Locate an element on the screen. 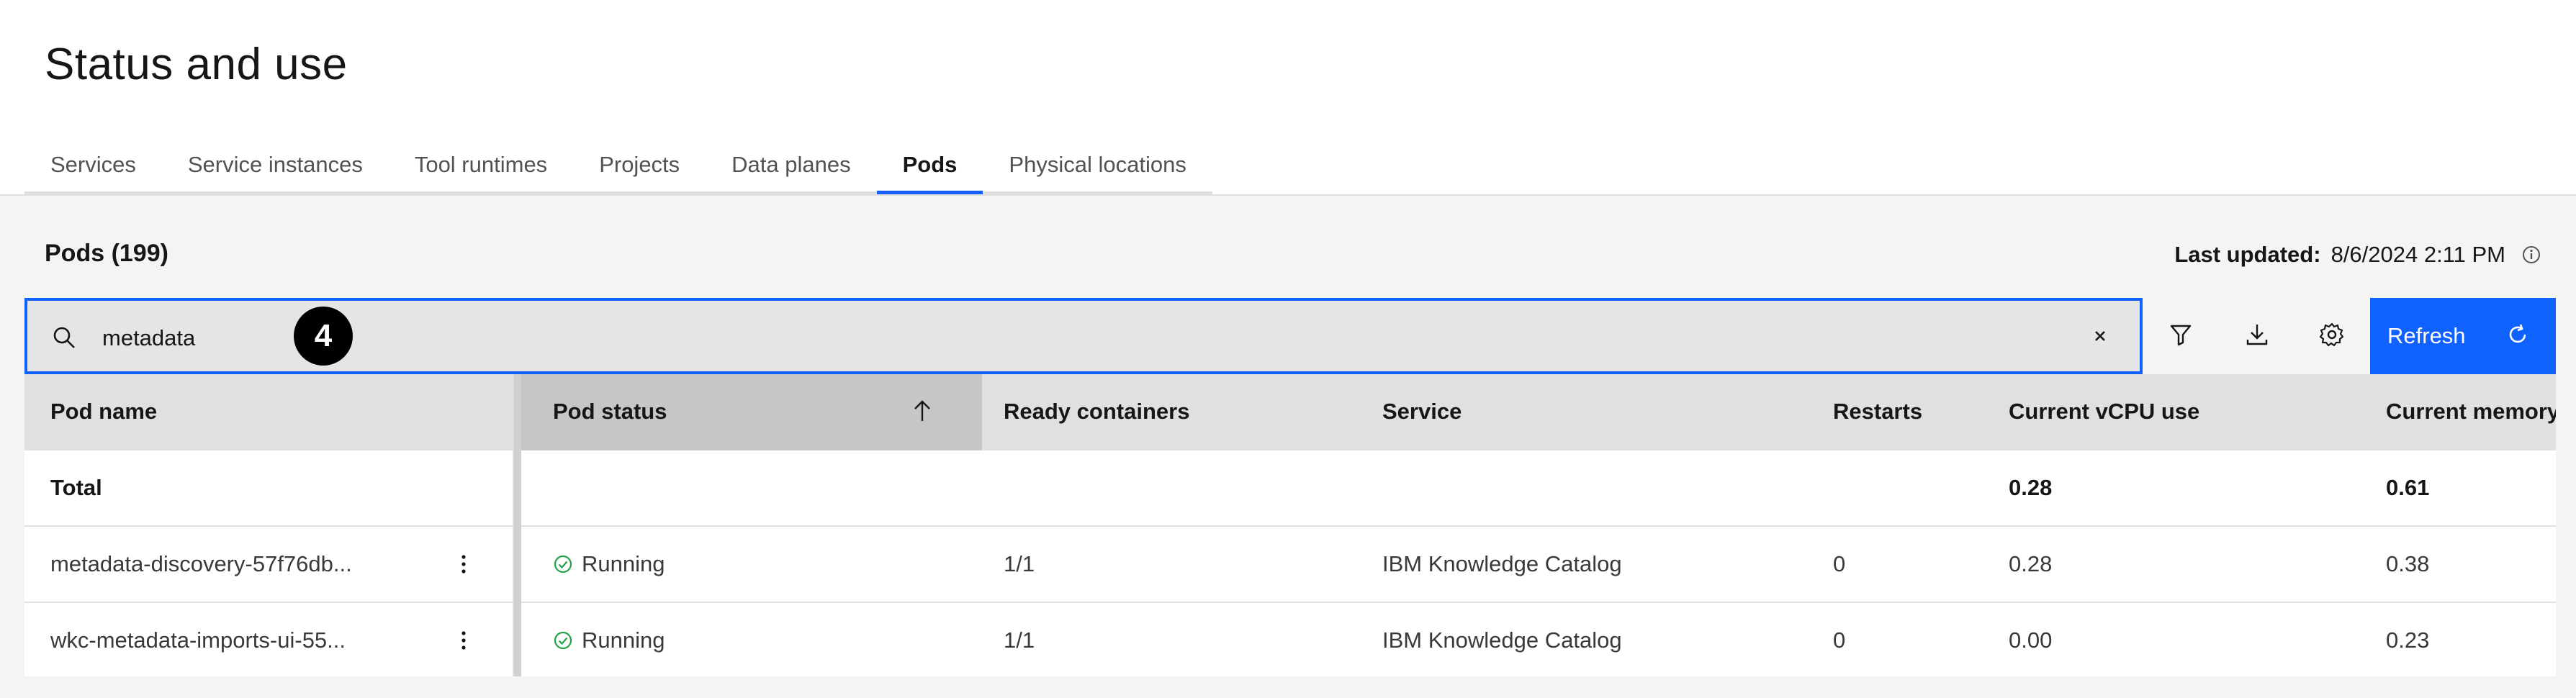  search-input: metadata is located at coordinates (148, 338).